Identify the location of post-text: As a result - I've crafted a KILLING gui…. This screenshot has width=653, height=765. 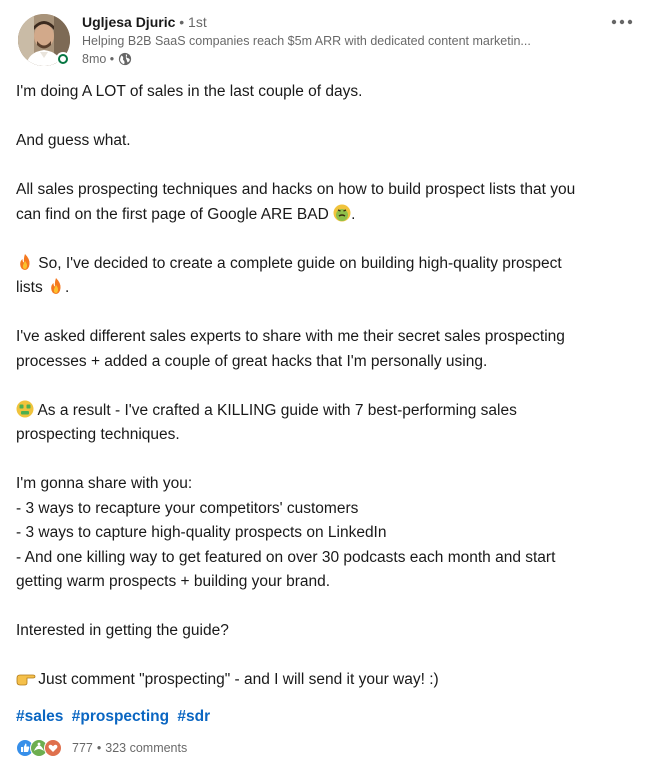
(275, 410).